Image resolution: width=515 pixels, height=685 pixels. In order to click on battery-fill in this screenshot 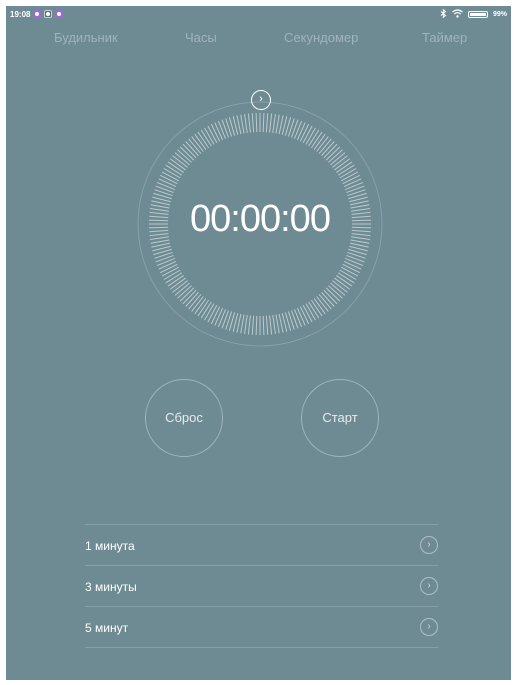, I will do `click(477, 14)`.